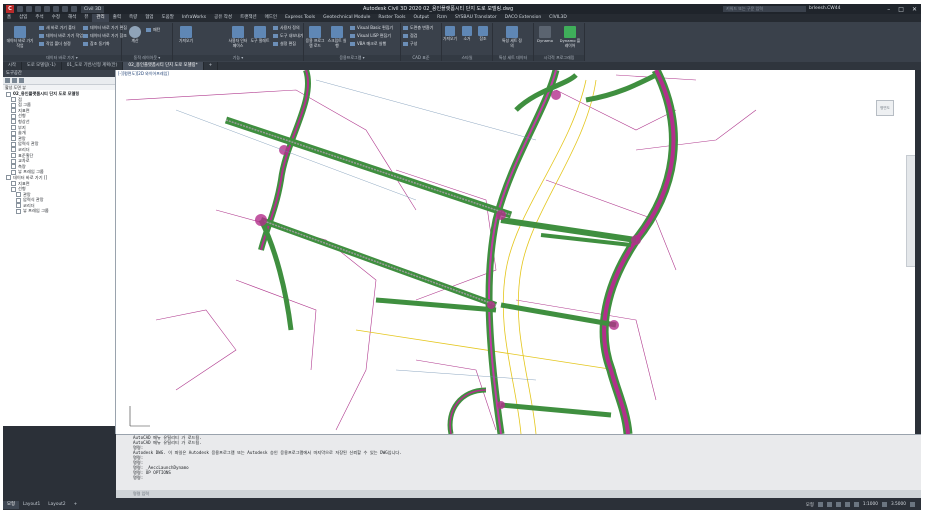  What do you see at coordinates (368, 44) in the screenshot?
I see `ribbon-item: VBA 매크로 실행` at bounding box center [368, 44].